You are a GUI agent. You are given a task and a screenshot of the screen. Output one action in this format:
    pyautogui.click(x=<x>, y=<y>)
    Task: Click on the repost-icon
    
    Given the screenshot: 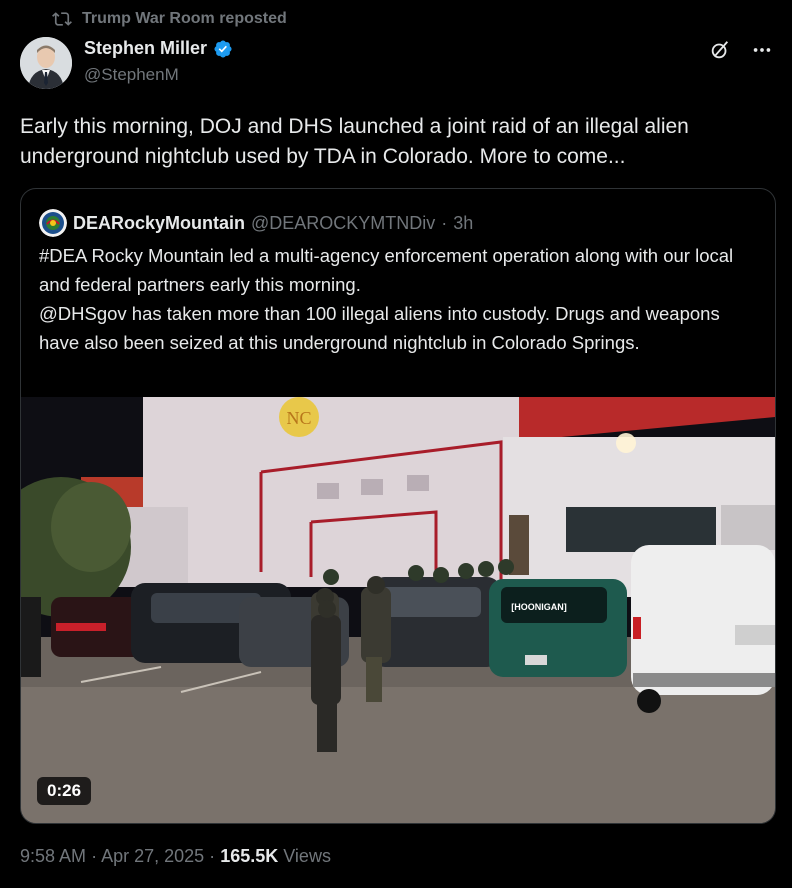 What is the action you would take?
    pyautogui.click(x=62, y=19)
    